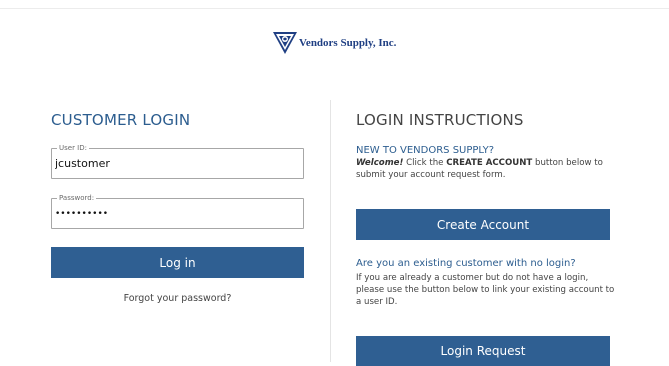 This screenshot has height=366, width=669. Describe the element at coordinates (425, 150) in the screenshot. I see `new-customer-heading: NEW TO VENDORS SUPPLY?` at that location.